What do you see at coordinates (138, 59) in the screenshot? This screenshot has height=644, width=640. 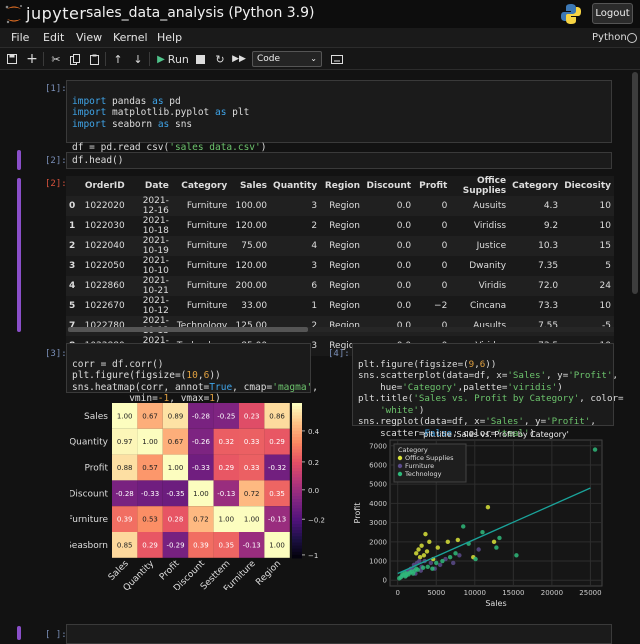 I see `move-down-icon: ↓` at bounding box center [138, 59].